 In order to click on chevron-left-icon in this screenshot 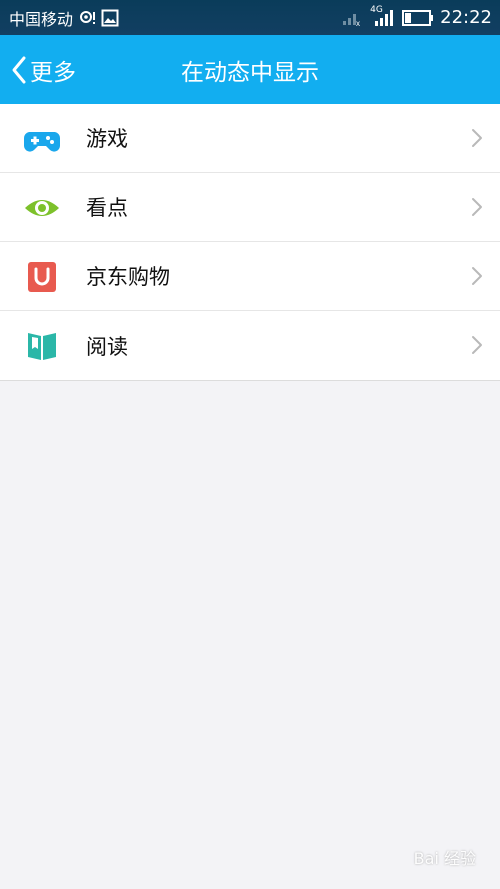, I will do `click(19, 69)`.